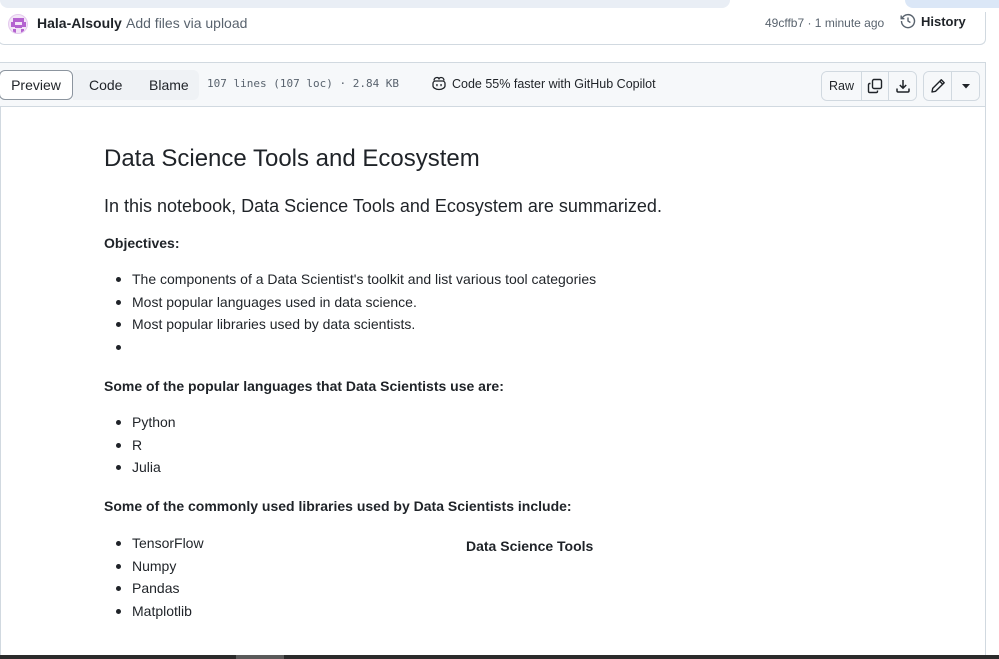  I want to click on download-raw-button, so click(902, 86).